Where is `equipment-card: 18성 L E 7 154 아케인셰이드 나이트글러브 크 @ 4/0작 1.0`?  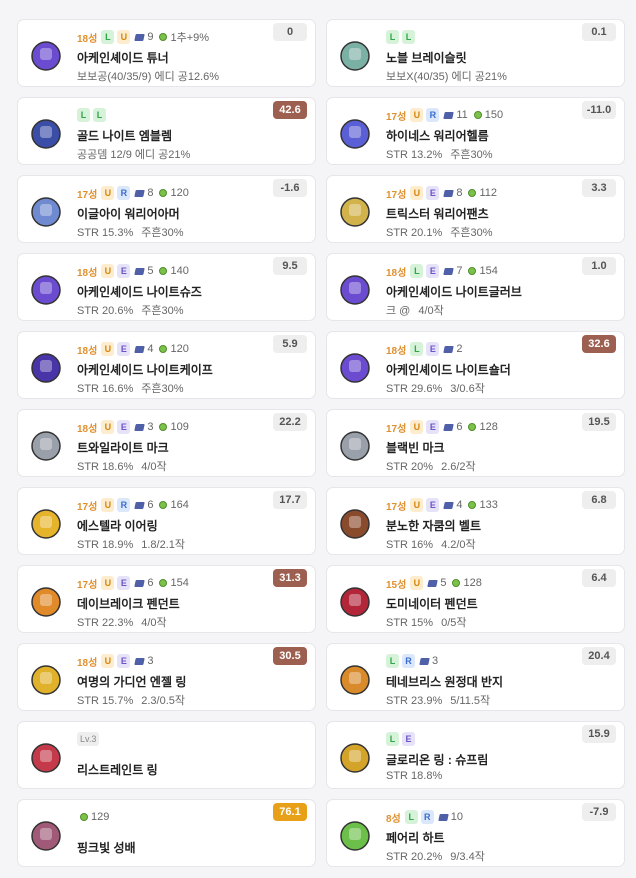
equipment-card: 18성 L E 7 154 아케인셰이드 나이트글러브 크 @ 4/0작 1.0 is located at coordinates (475, 287).